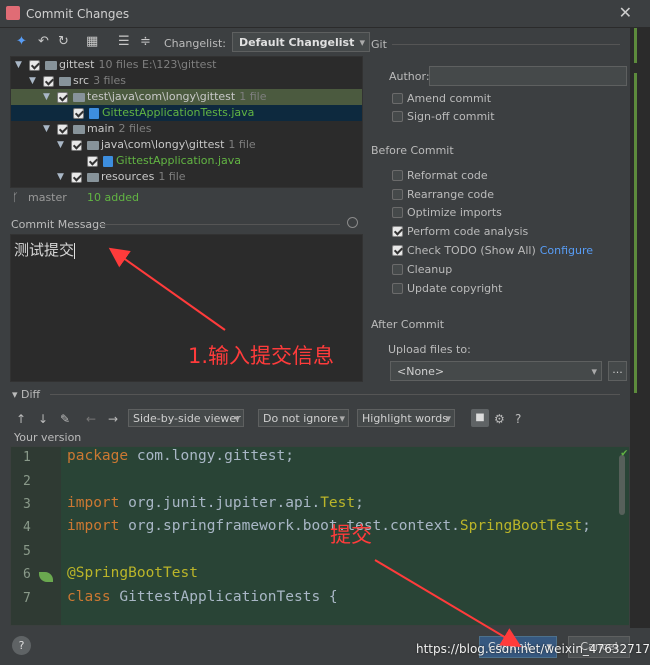 This screenshot has width=650, height=665. I want to click on refresh-icon: ↻, so click(63, 41).